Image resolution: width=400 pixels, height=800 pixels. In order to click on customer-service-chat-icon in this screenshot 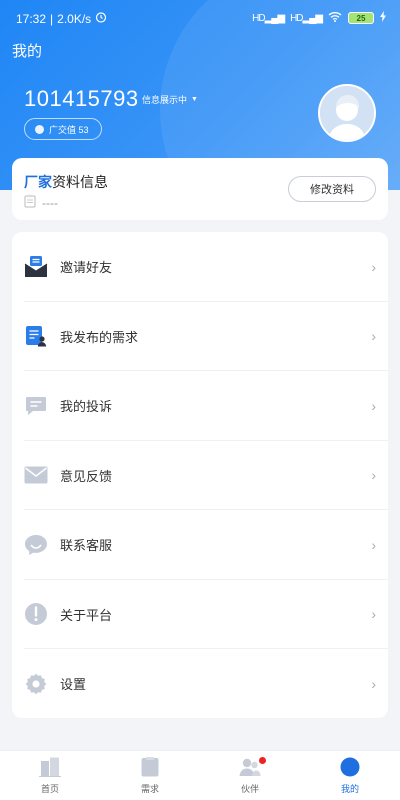, I will do `click(36, 545)`.